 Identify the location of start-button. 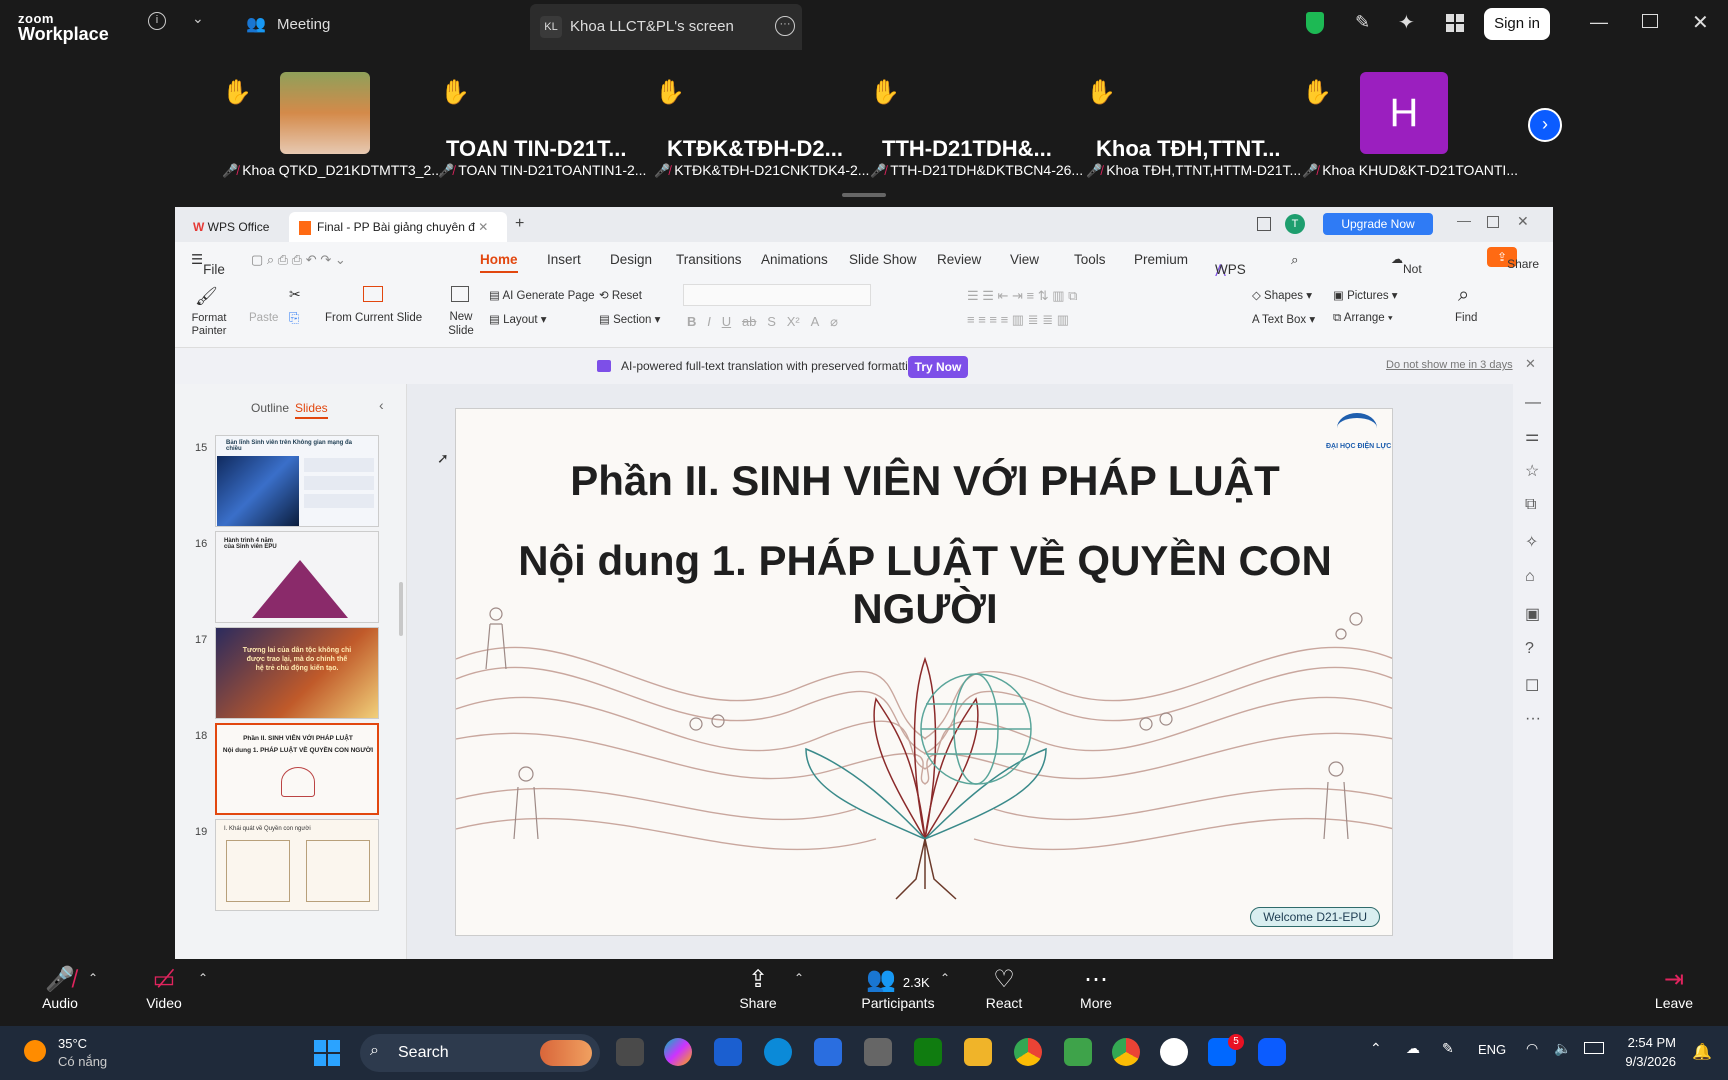
(327, 1053).